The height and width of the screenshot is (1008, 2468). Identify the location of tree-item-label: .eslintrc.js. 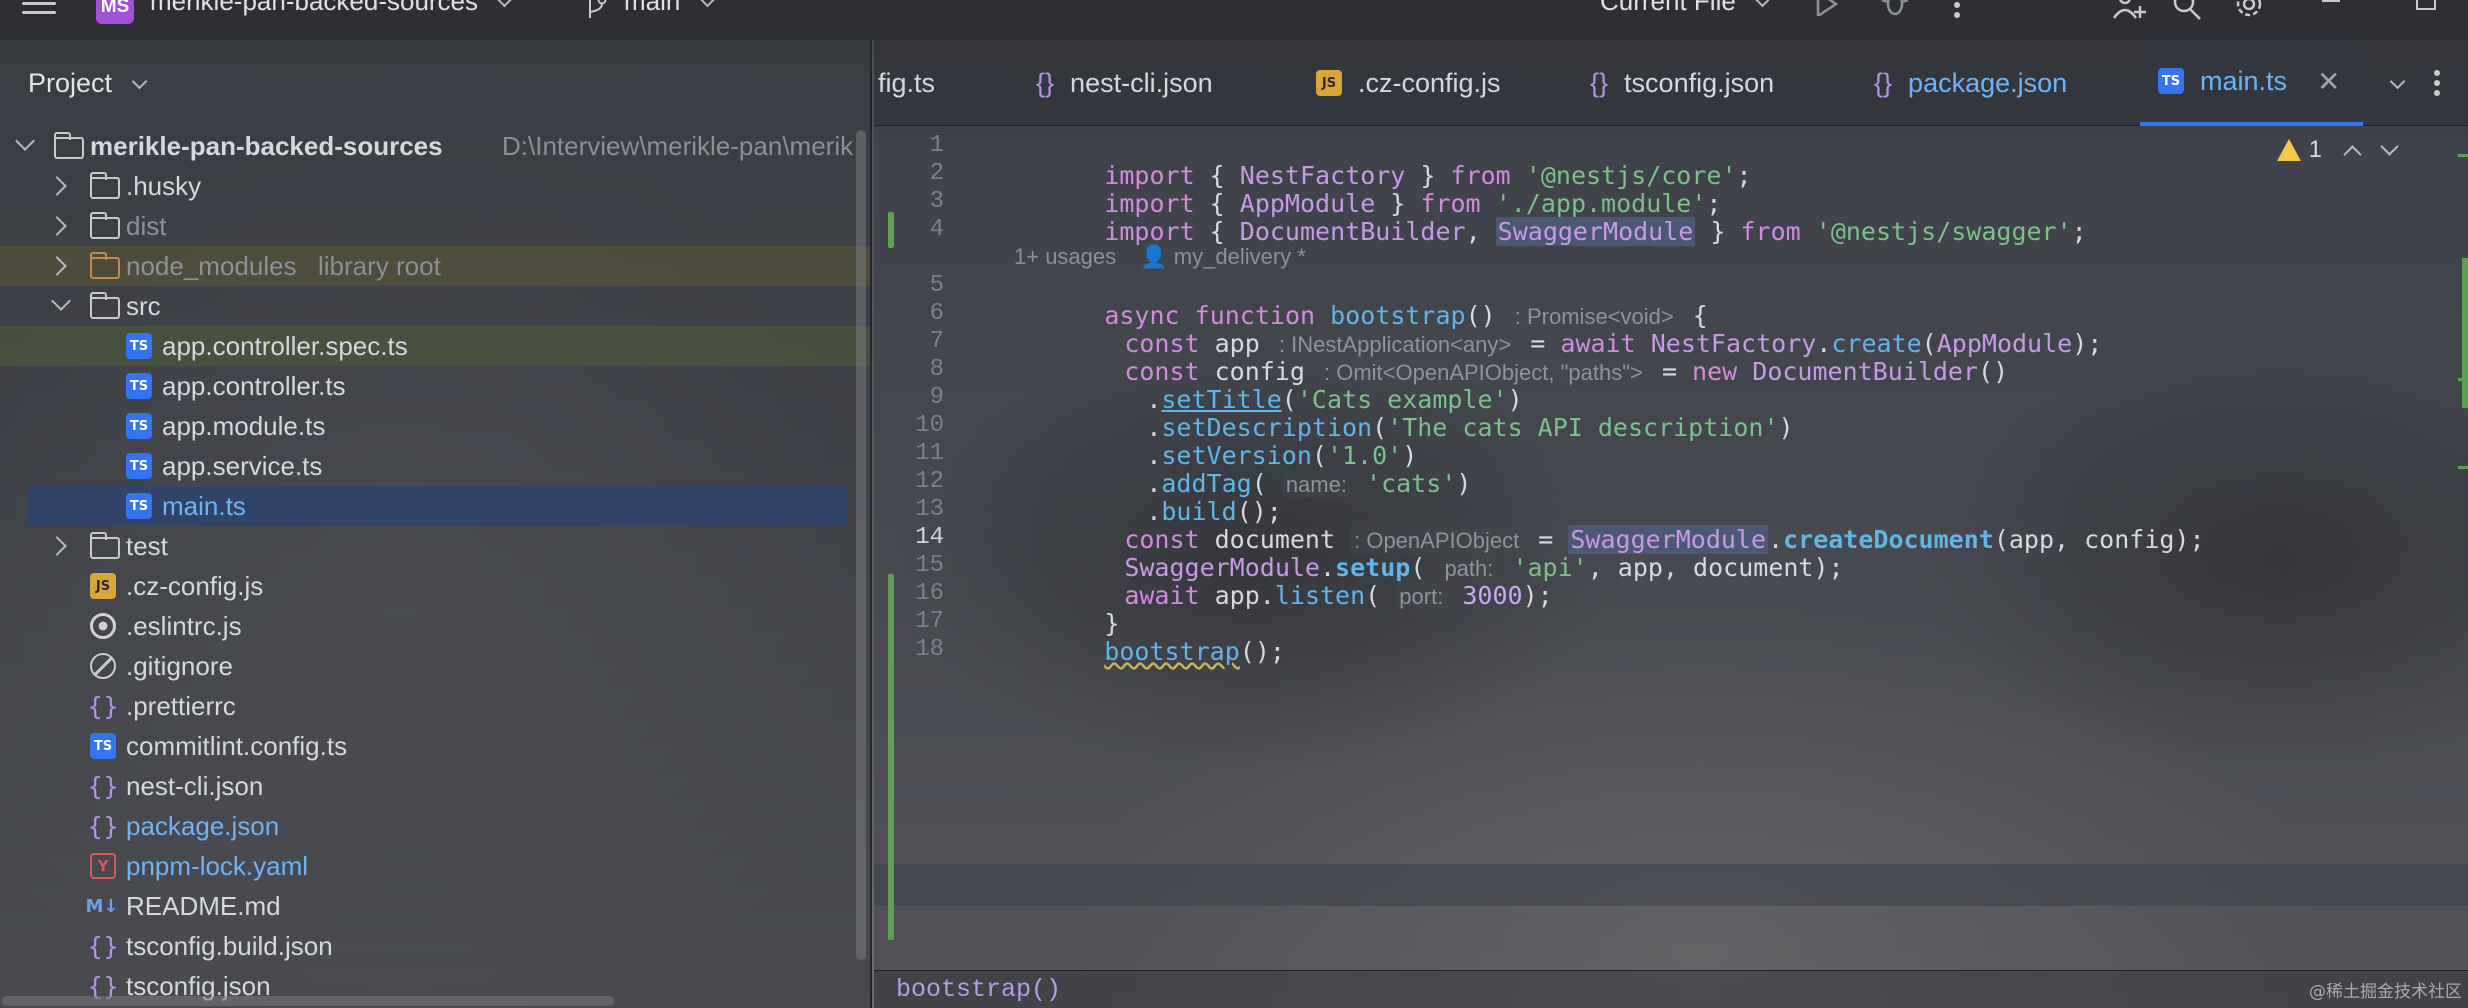
(184, 625).